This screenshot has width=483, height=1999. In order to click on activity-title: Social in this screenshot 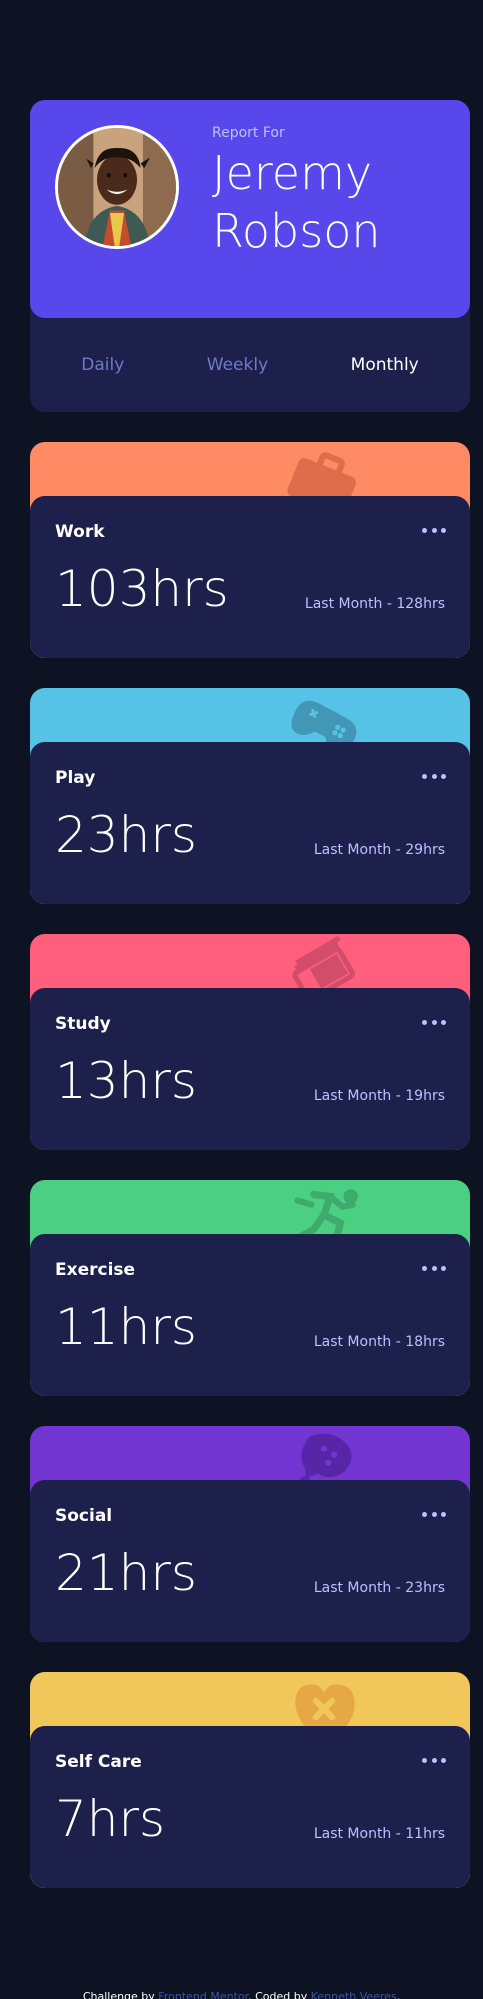, I will do `click(84, 1516)`.